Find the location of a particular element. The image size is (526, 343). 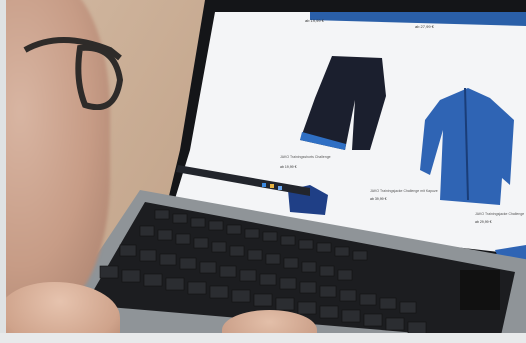

price-top-right: ab 27,99 € is located at coordinates (425, 26).